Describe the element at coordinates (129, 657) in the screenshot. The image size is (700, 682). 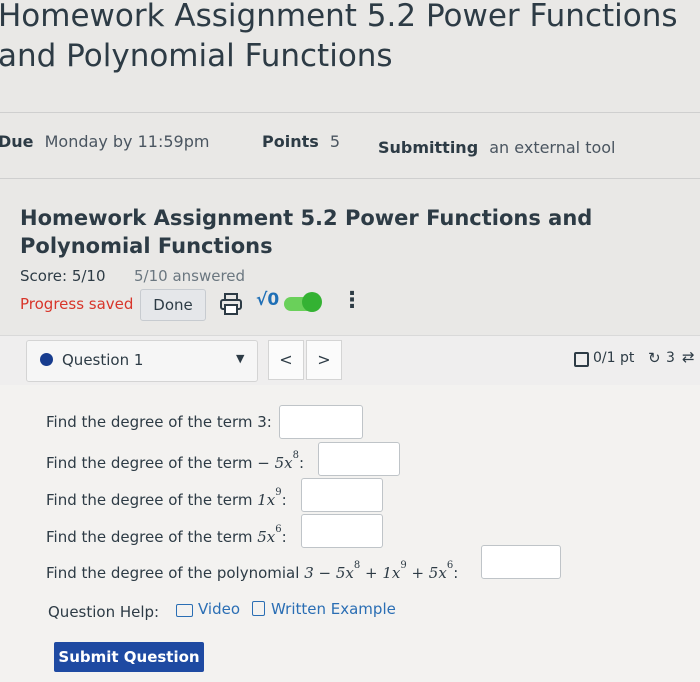
I see `submit-question-button: Submit Question` at that location.